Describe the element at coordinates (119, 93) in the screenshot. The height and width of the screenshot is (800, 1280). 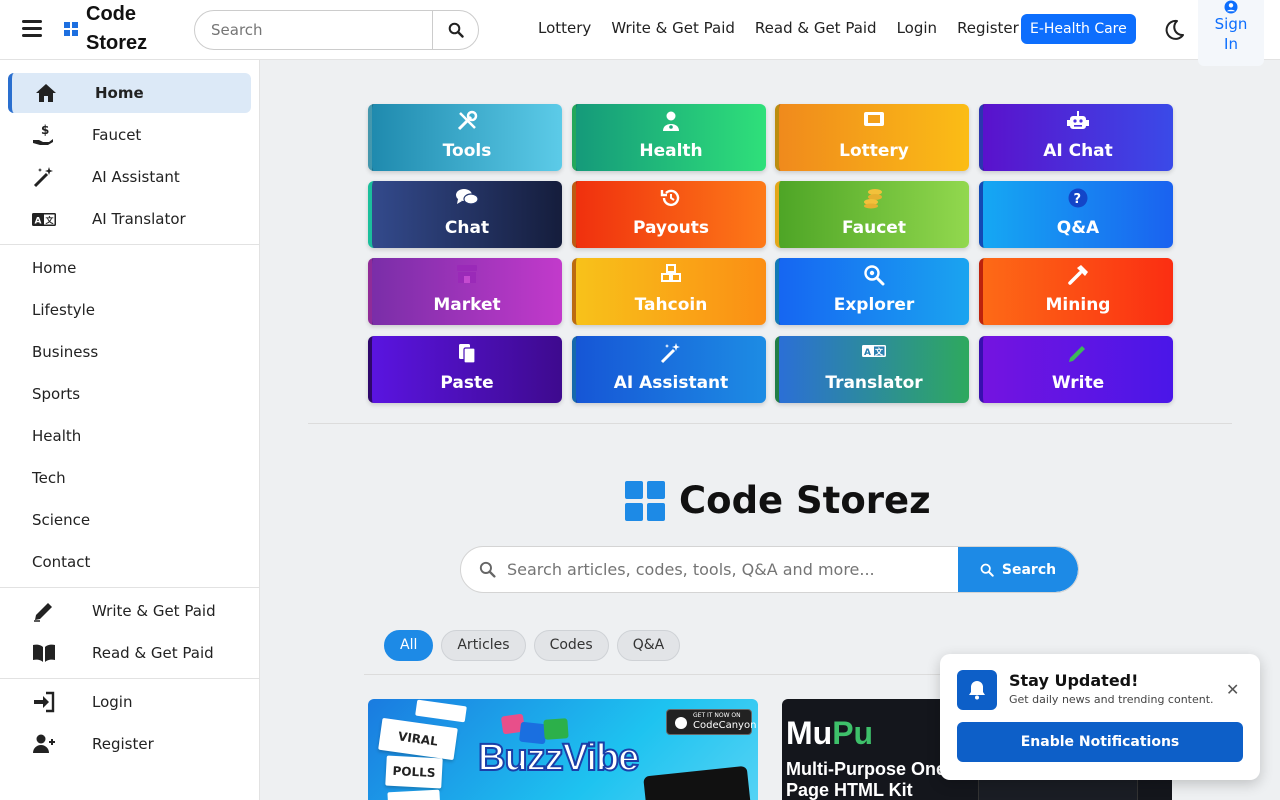
I see `sidebar-item-label: Home` at that location.